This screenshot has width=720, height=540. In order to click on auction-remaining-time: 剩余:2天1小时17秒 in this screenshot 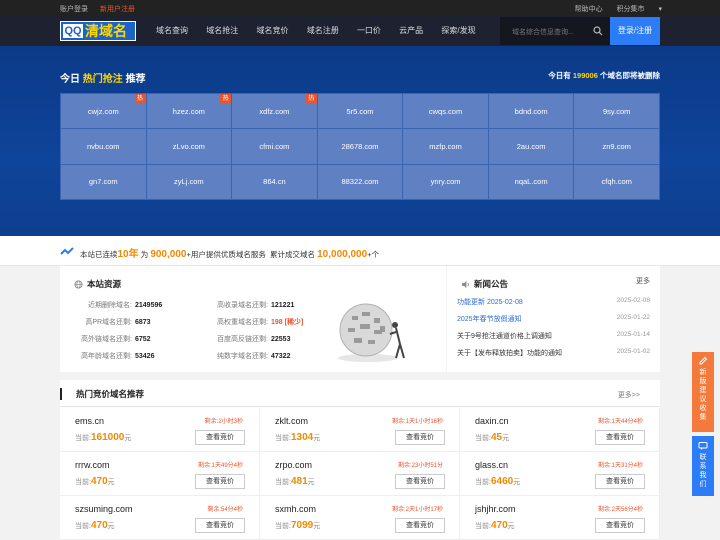, I will do `click(417, 510)`.